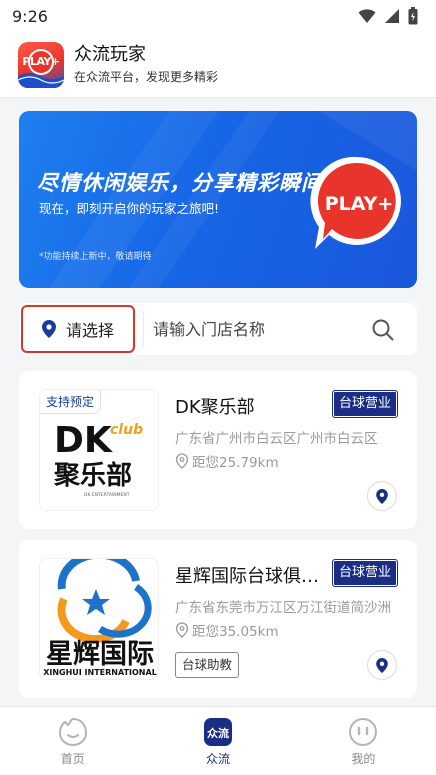 The image size is (436, 775). I want to click on store-search-input, so click(258, 329).